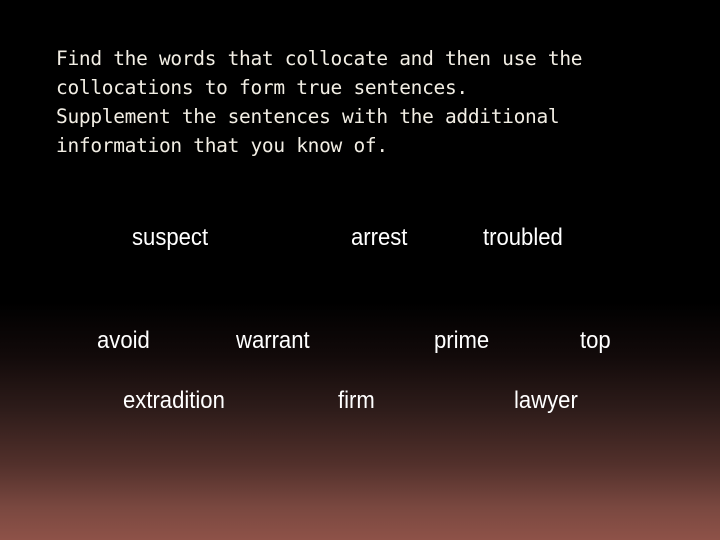 Image resolution: width=720 pixels, height=540 pixels. I want to click on word-firm: firm, so click(356, 400).